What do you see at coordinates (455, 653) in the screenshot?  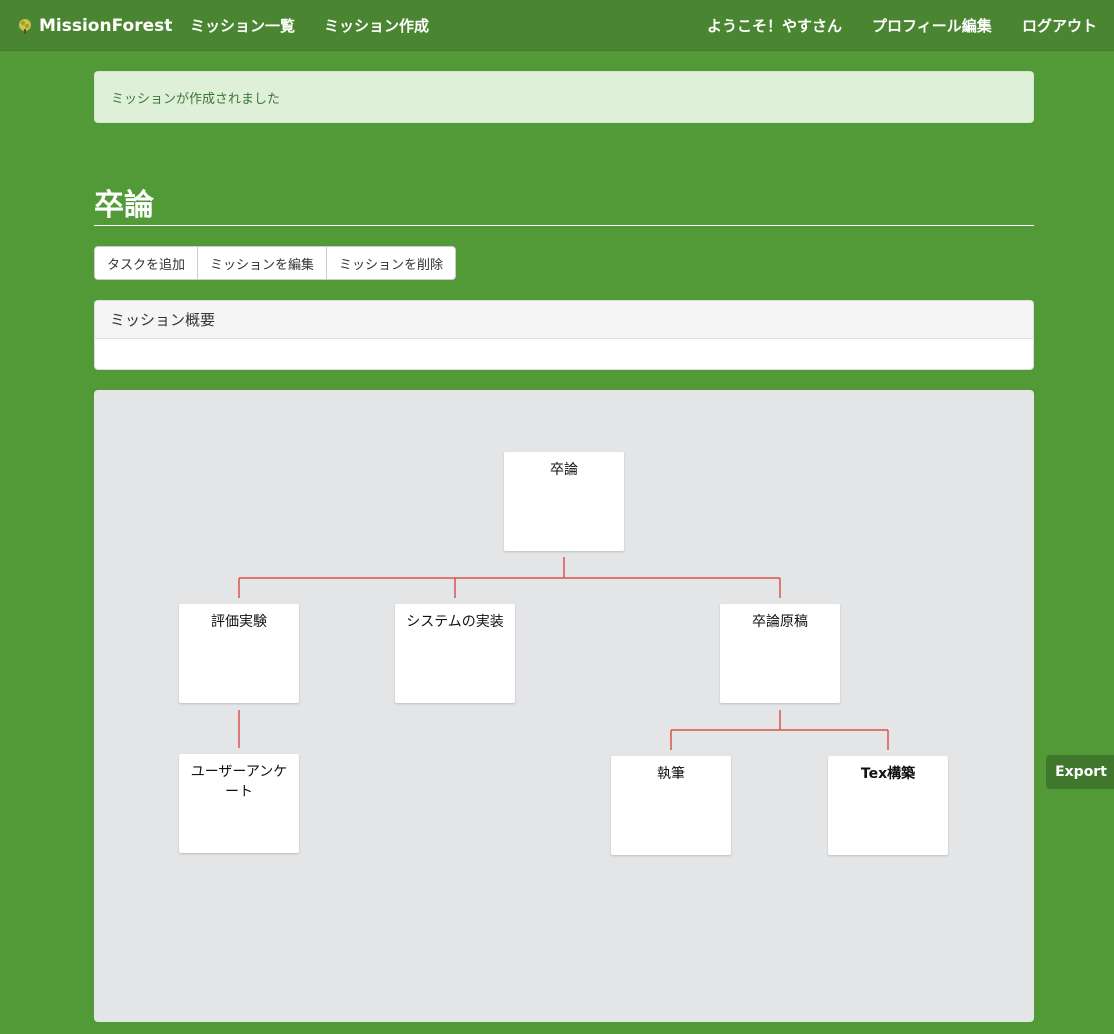 I see `task-node-system-impl: システムの実装` at bounding box center [455, 653].